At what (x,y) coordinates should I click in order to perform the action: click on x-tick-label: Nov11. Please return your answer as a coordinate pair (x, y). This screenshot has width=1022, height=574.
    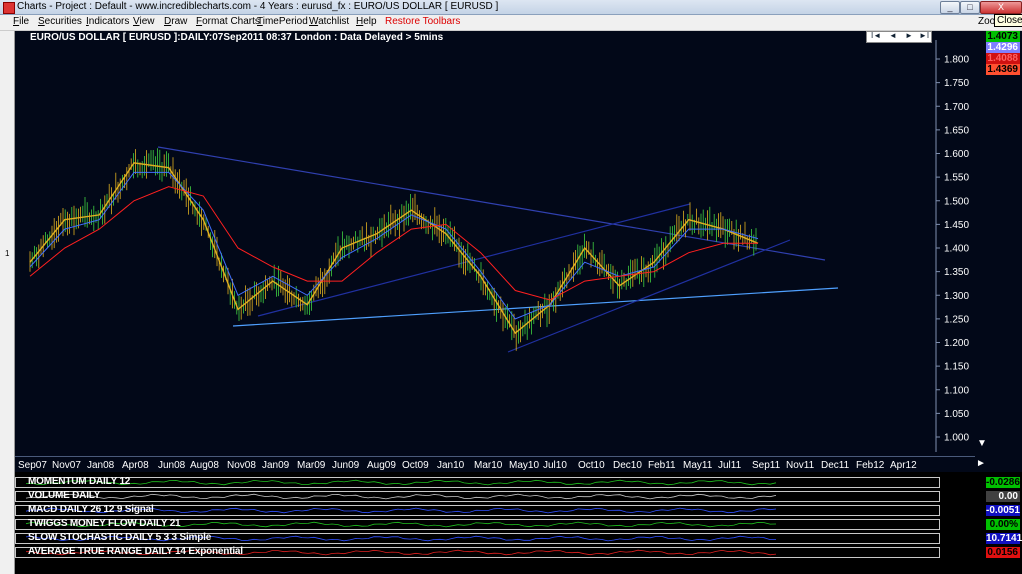
    Looking at the image, I should click on (800, 465).